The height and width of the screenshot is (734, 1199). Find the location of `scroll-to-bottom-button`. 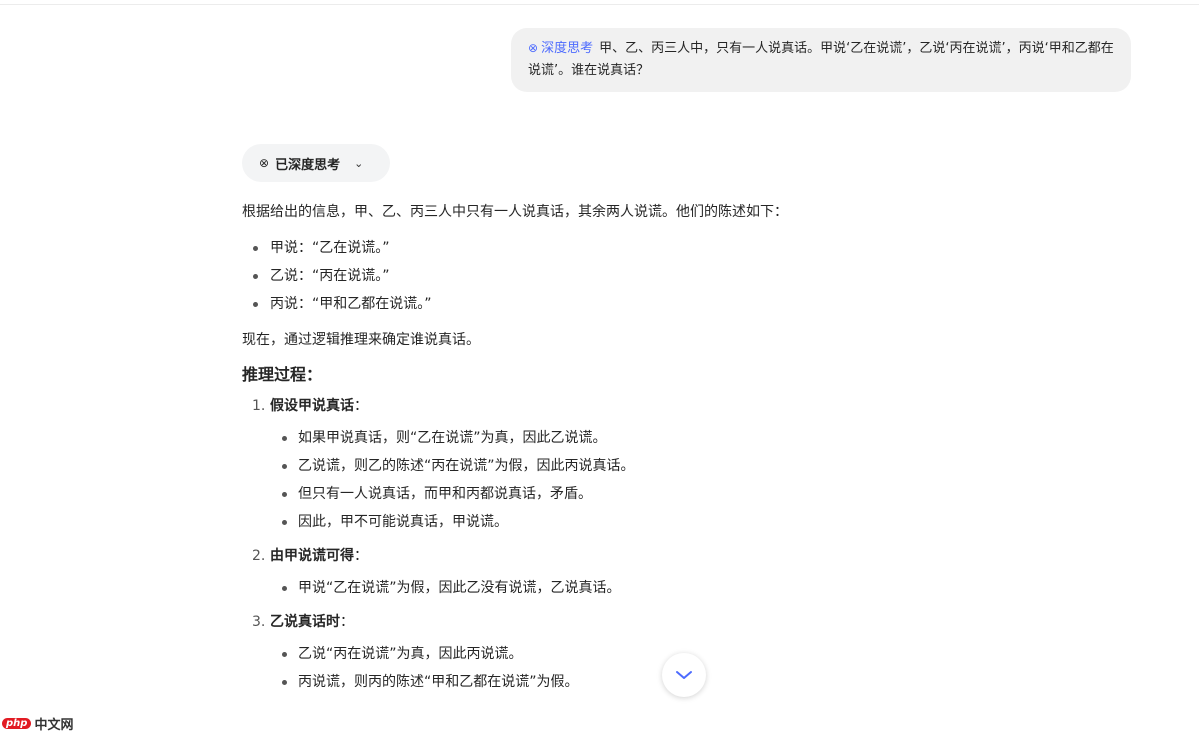

scroll-to-bottom-button is located at coordinates (684, 675).